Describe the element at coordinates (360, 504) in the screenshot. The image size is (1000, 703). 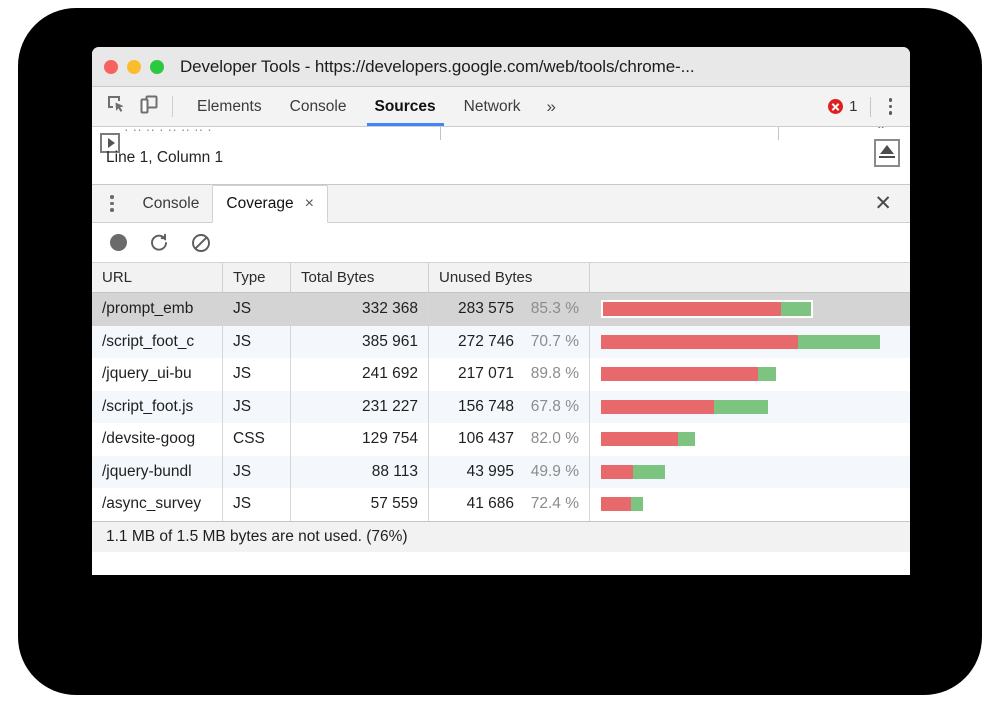
I see `cell-total-bytes: 57 559` at that location.